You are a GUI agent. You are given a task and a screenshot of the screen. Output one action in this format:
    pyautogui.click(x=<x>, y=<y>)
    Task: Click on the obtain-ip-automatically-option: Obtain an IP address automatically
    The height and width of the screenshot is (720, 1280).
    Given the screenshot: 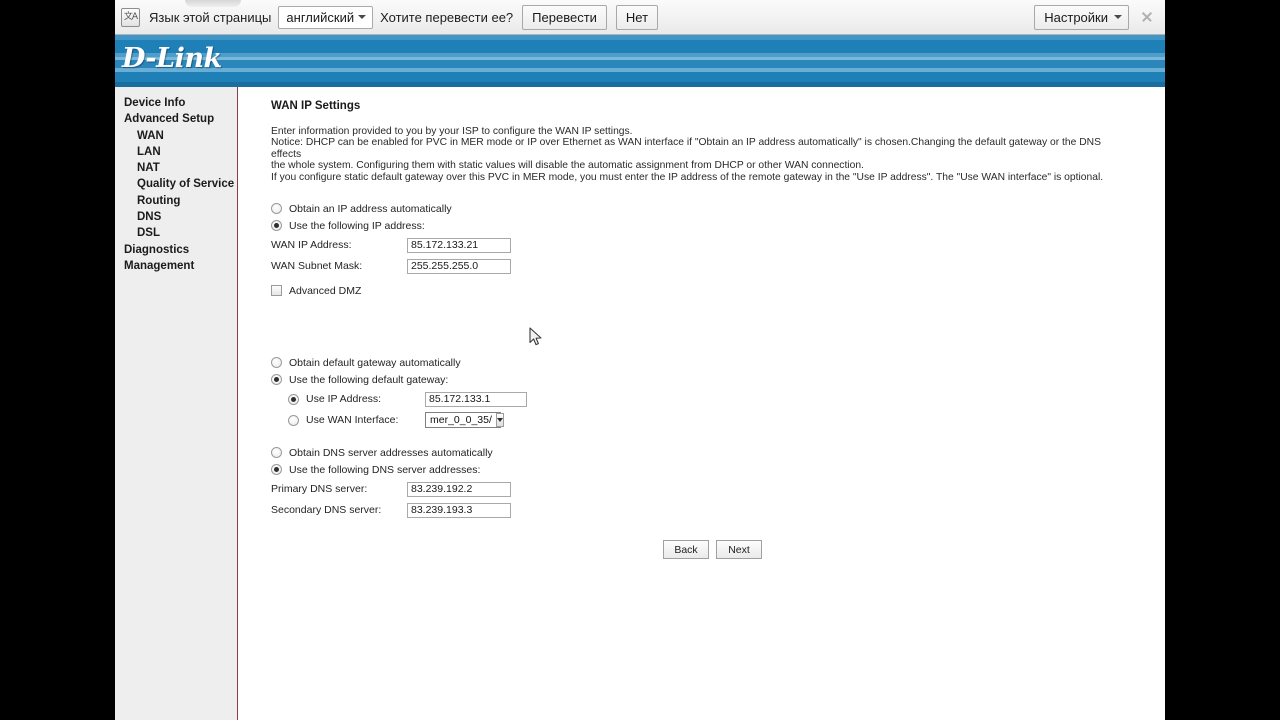 What is the action you would take?
    pyautogui.click(x=718, y=208)
    